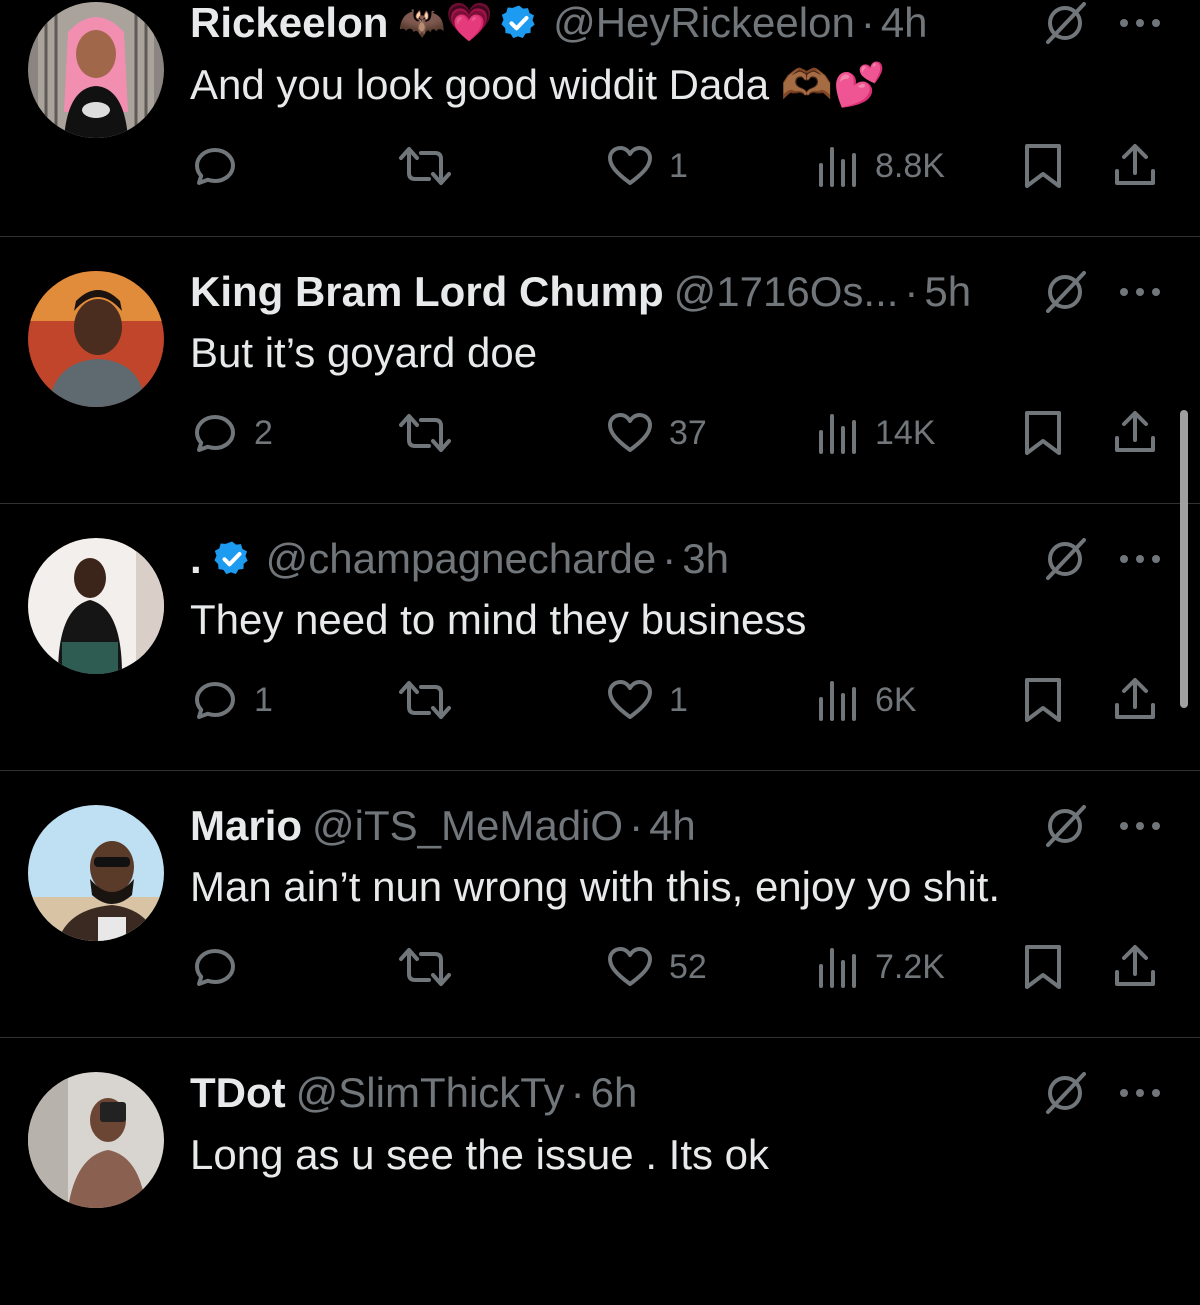  I want to click on tweet-header: Rickeelon 🦇💗 @HeyRickeelon · 4h, so click(559, 24).